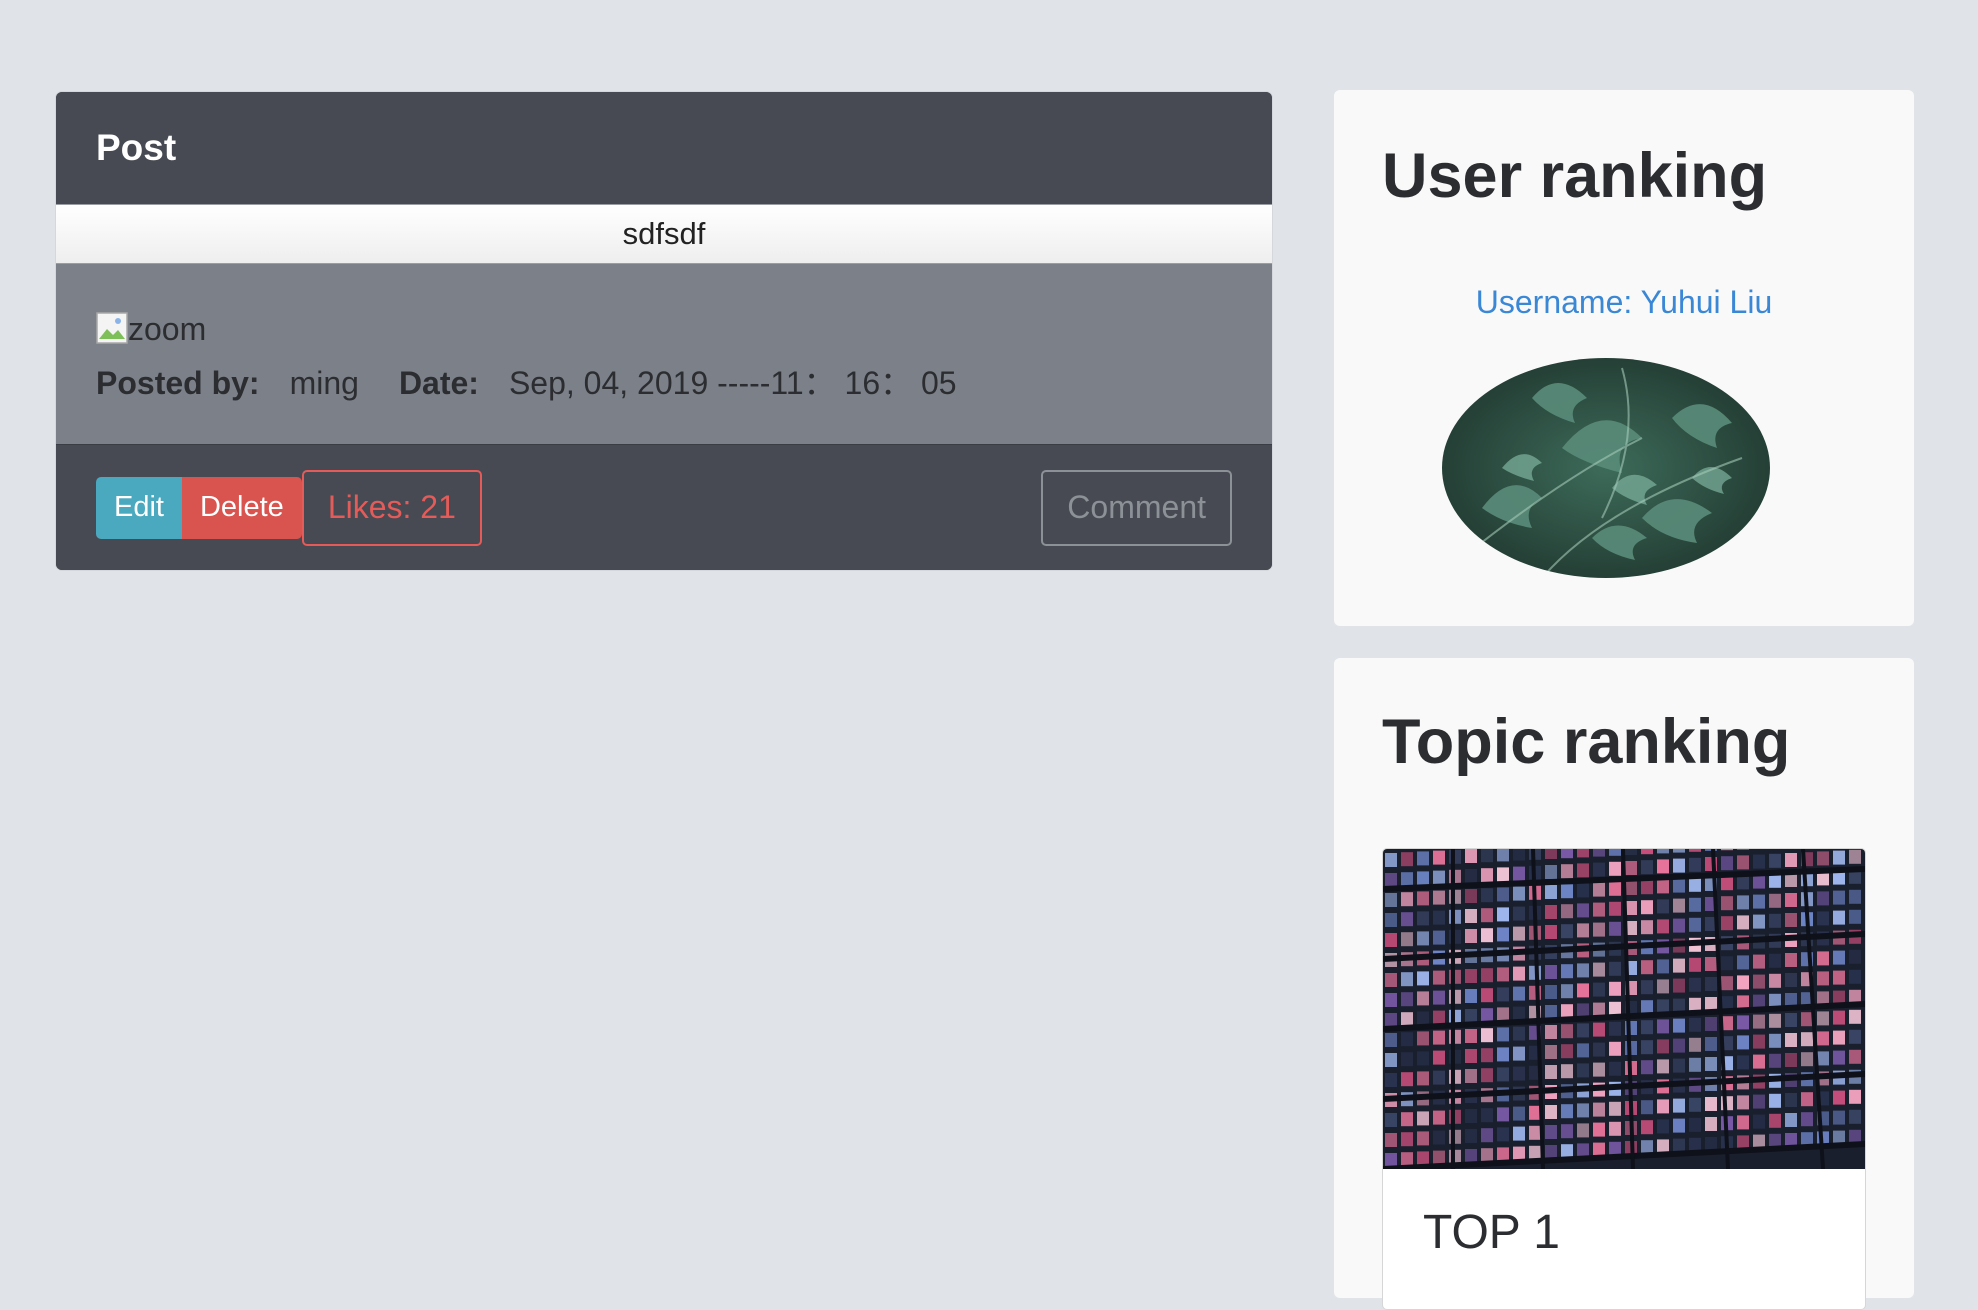 The image size is (1978, 1310). Describe the element at coordinates (664, 234) in the screenshot. I see `post-subject: sdfsdf` at that location.